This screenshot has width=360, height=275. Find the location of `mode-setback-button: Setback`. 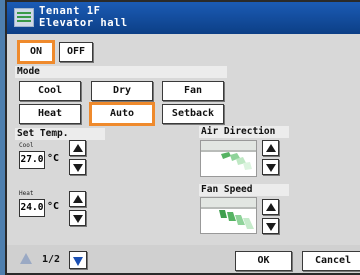

mode-setback-button: Setback is located at coordinates (193, 114).